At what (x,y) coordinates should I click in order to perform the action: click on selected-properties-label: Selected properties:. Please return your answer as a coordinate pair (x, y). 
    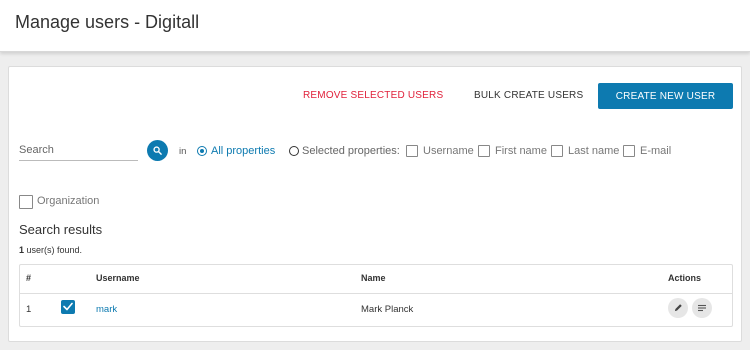
    Looking at the image, I should click on (351, 151).